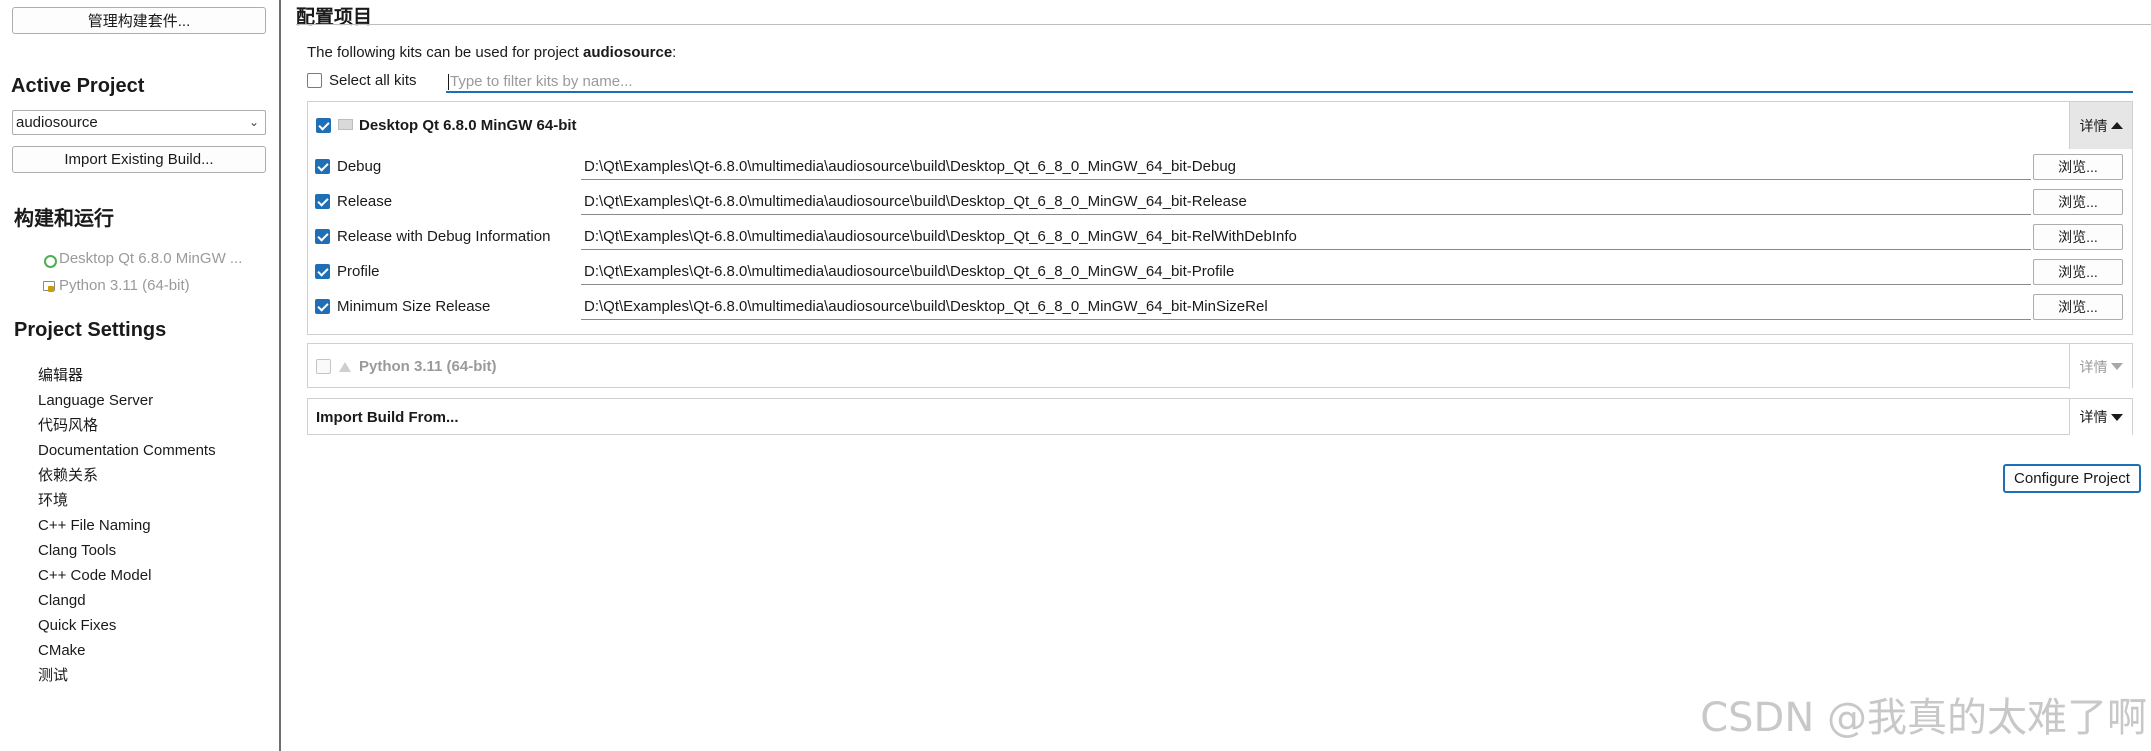  I want to click on settings-item-dependencies: 依赖关系, so click(127, 475).